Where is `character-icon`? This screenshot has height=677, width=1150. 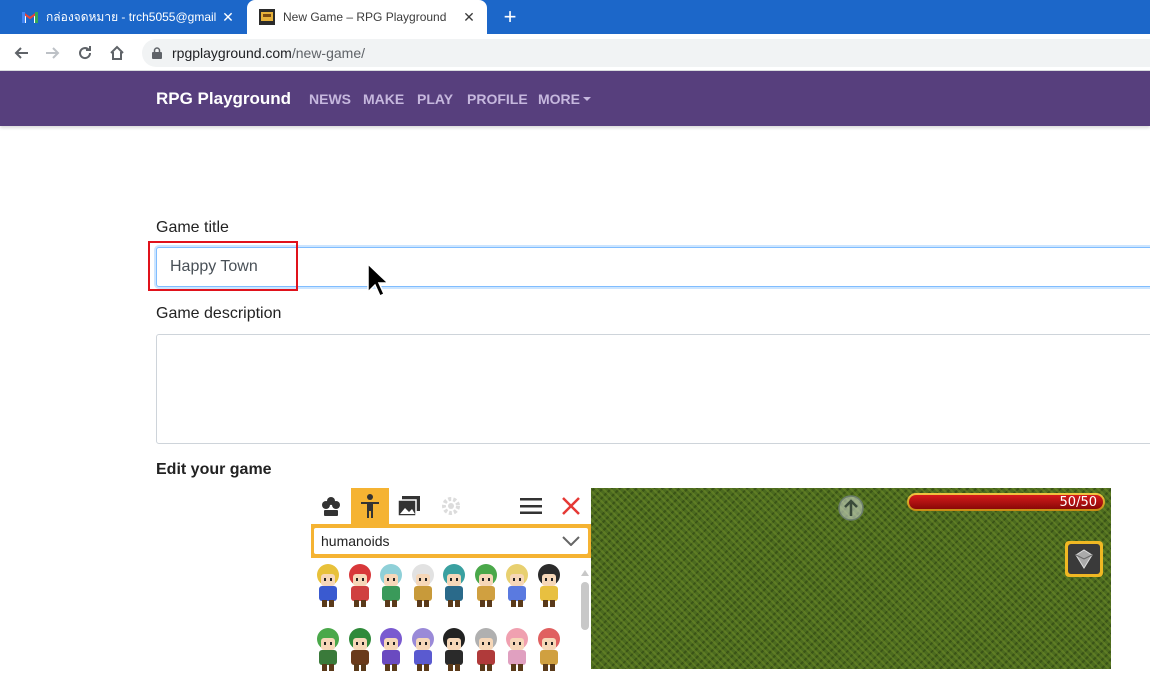
character-icon is located at coordinates (370, 506).